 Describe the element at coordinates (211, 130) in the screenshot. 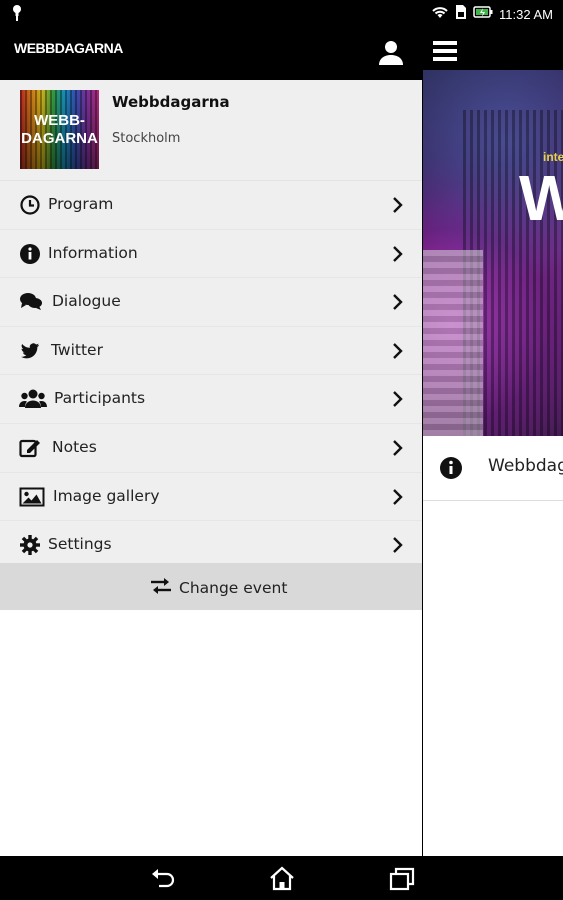

I see `event-header: WEBB- DAGARNA Webbdagarna Stockholm` at that location.